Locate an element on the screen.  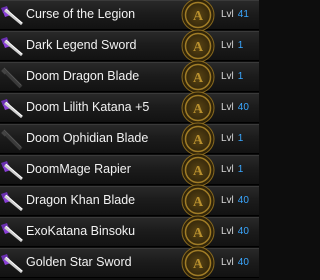
item-row: Curse of the Legion A Lvl 41 is located at coordinates (129, 16).